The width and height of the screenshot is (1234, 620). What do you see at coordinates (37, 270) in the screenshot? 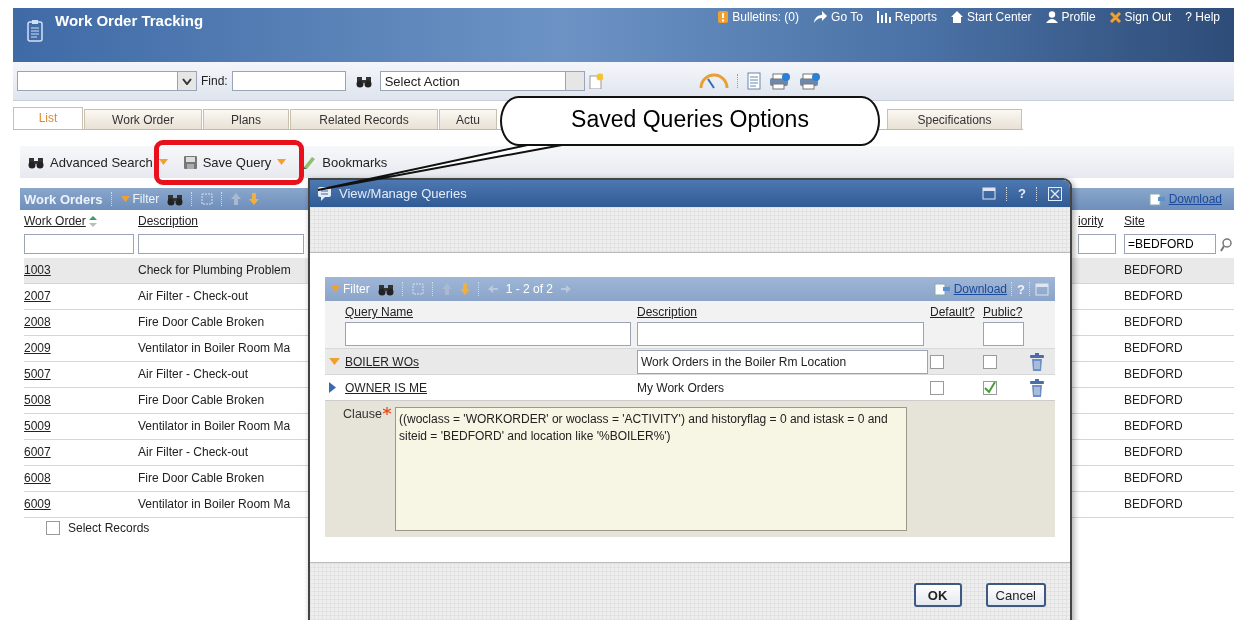
I see `work-order-link: 1003` at bounding box center [37, 270].